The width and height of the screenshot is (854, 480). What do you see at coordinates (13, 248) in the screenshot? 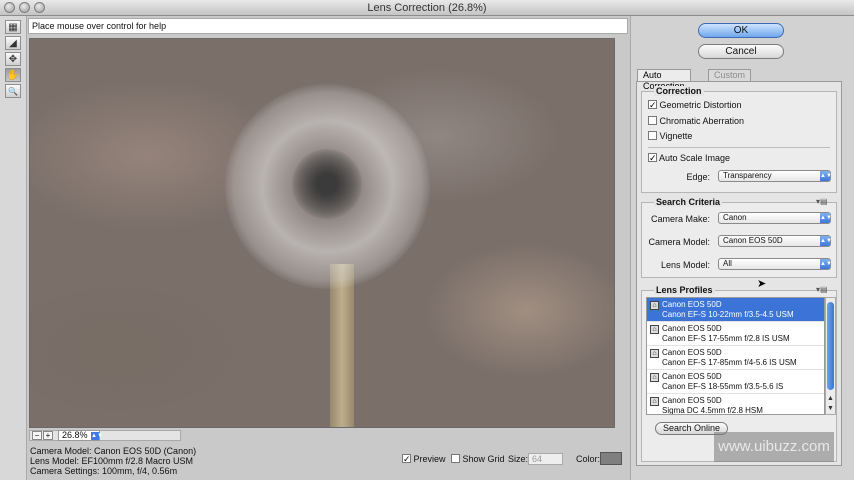
I see `tool-palette: ▦ ◢ ✥ ✋ 🔍` at bounding box center [13, 248].